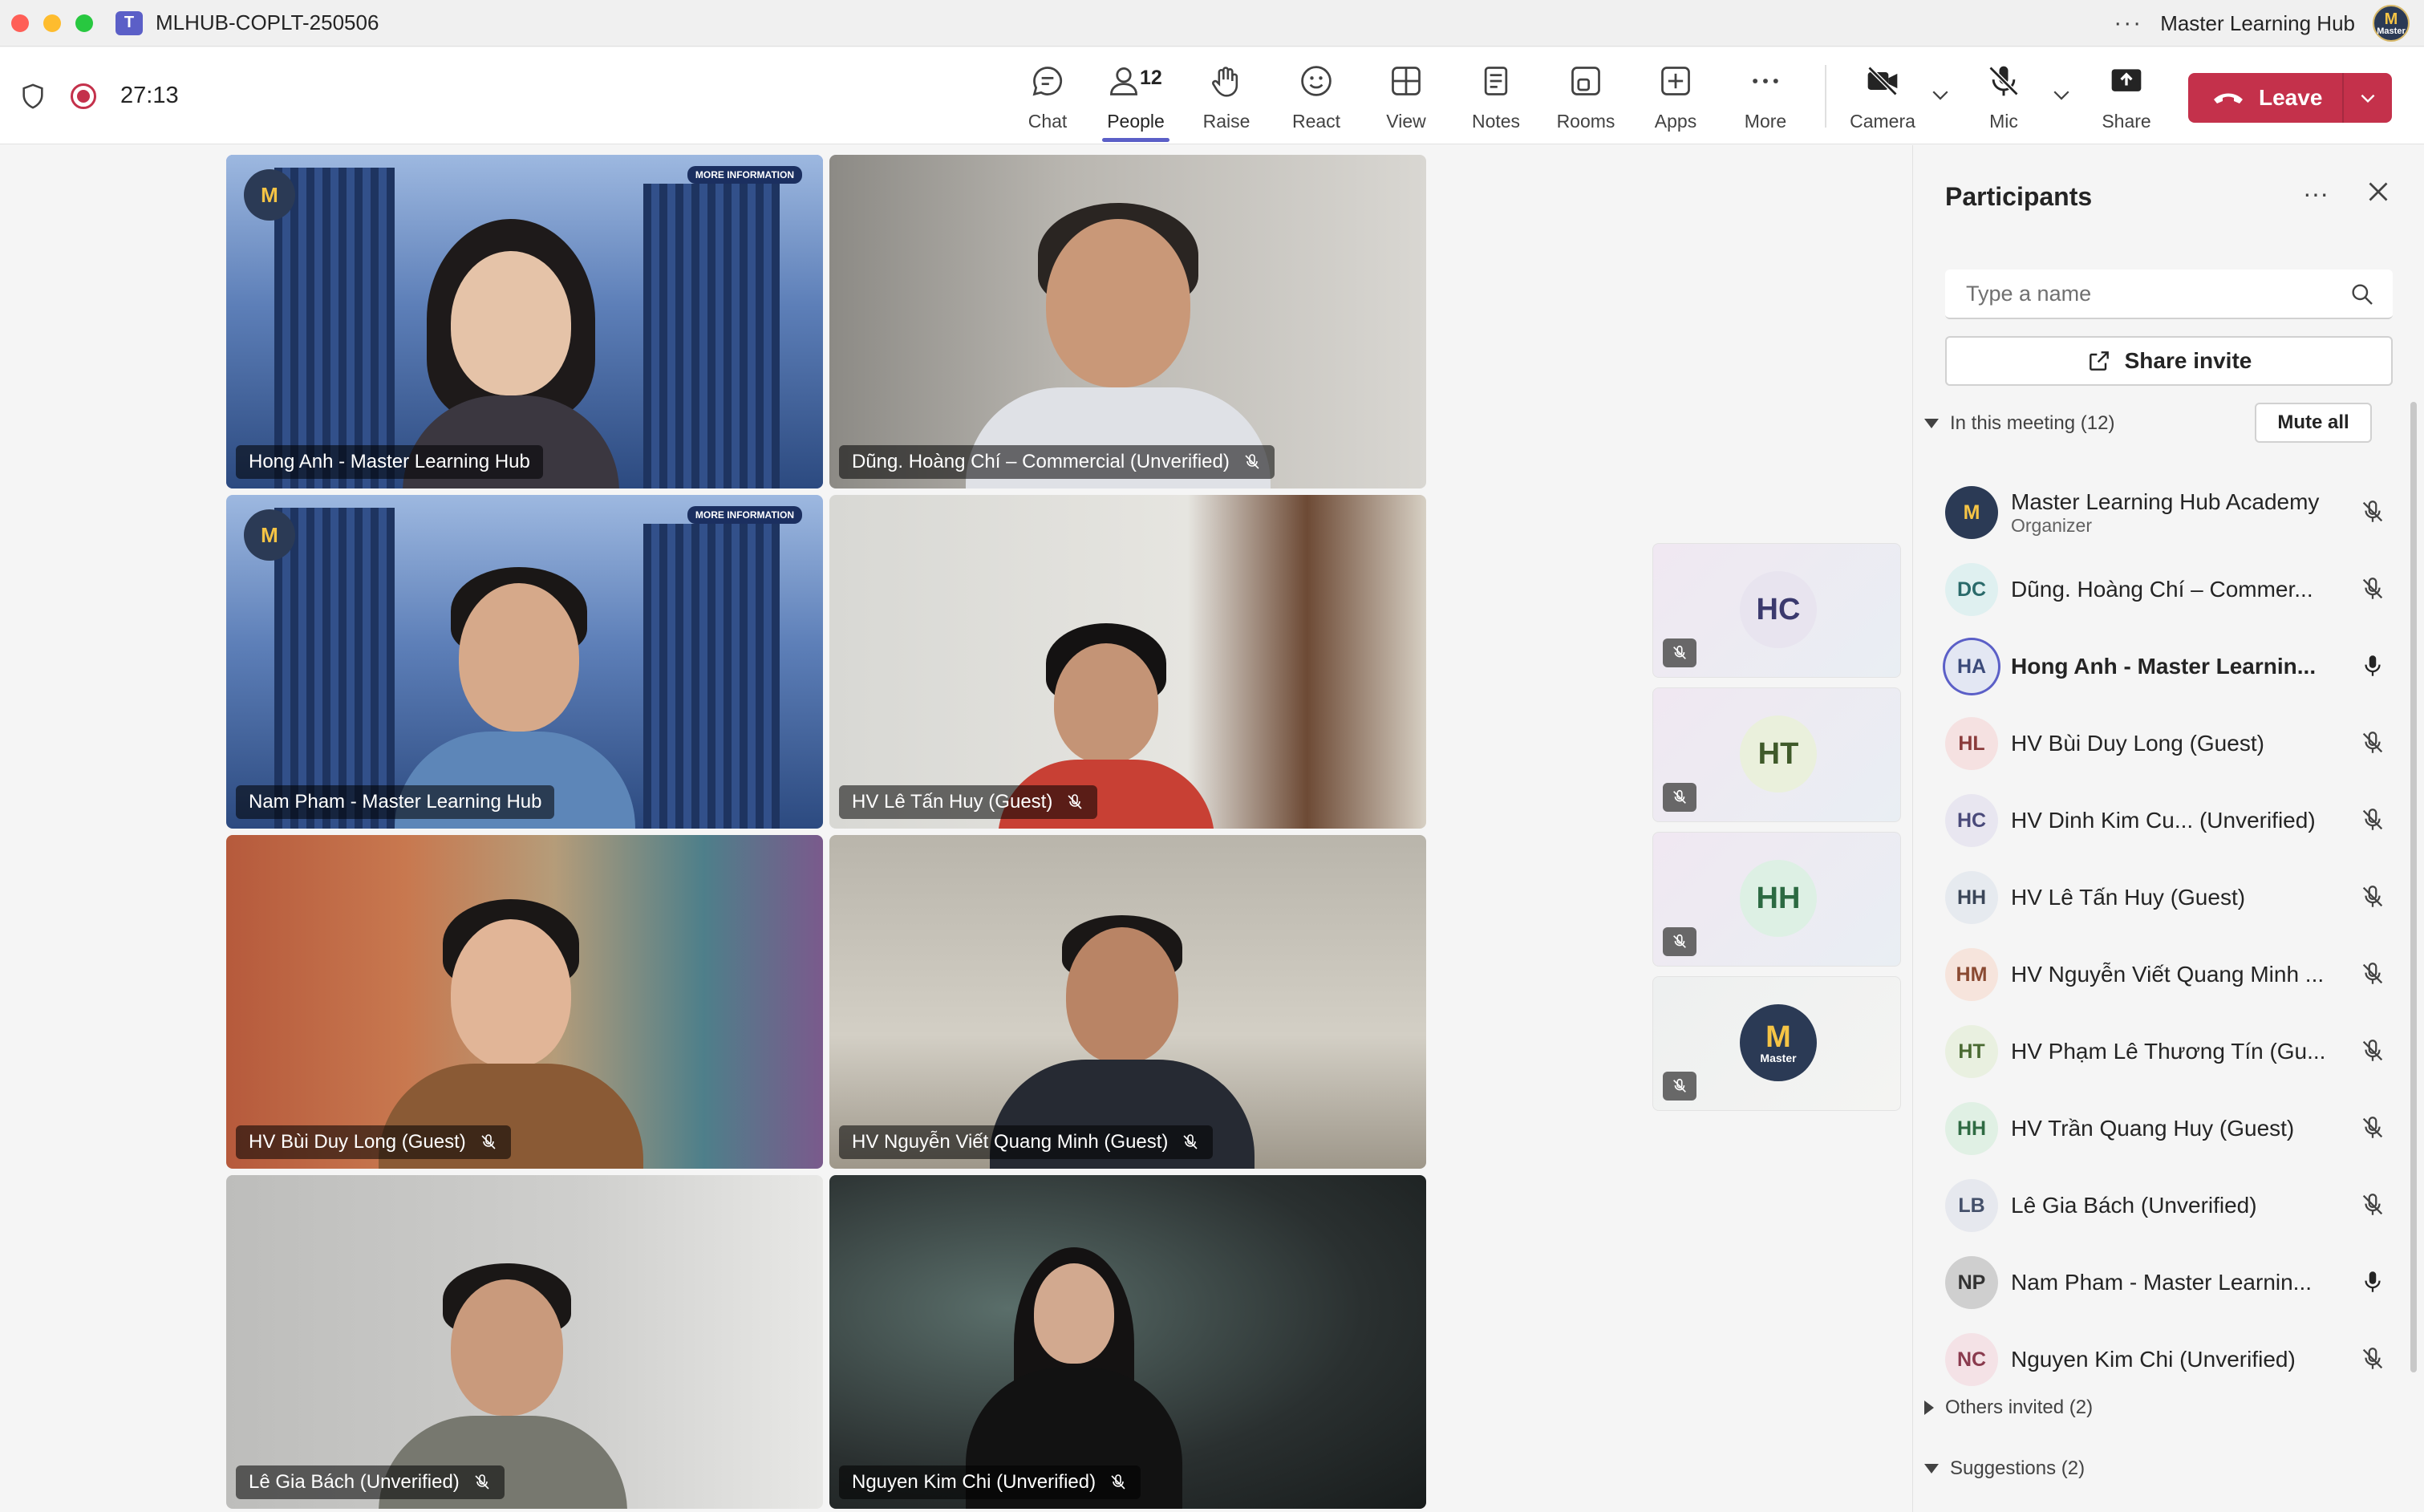 Image resolution: width=2424 pixels, height=1512 pixels. What do you see at coordinates (524, 1342) in the screenshot?
I see `video-tile: Lê Gia Bách (Unverified)` at bounding box center [524, 1342].